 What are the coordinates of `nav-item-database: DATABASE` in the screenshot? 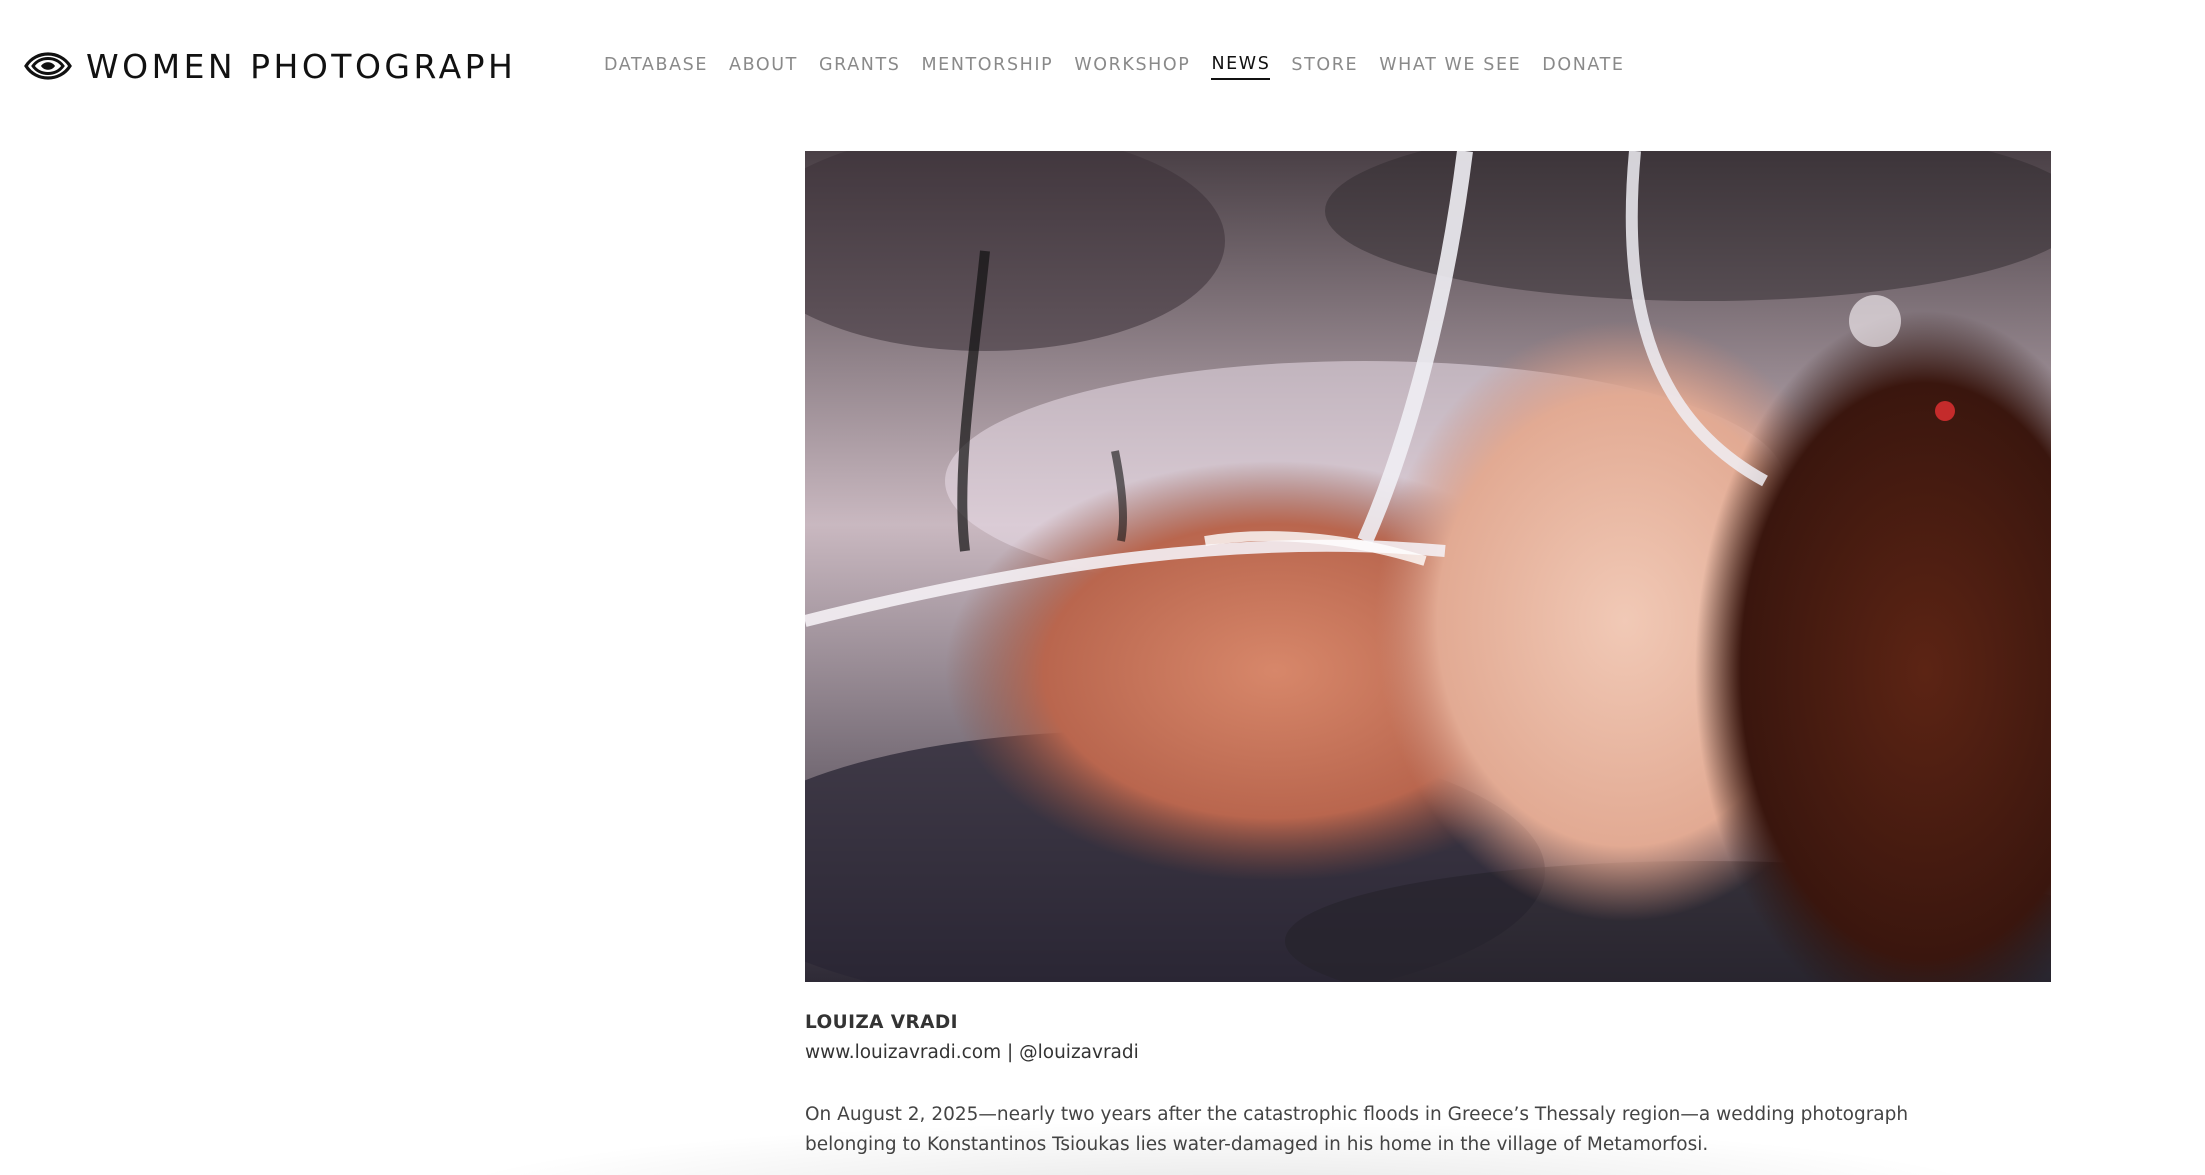 It's located at (656, 67).